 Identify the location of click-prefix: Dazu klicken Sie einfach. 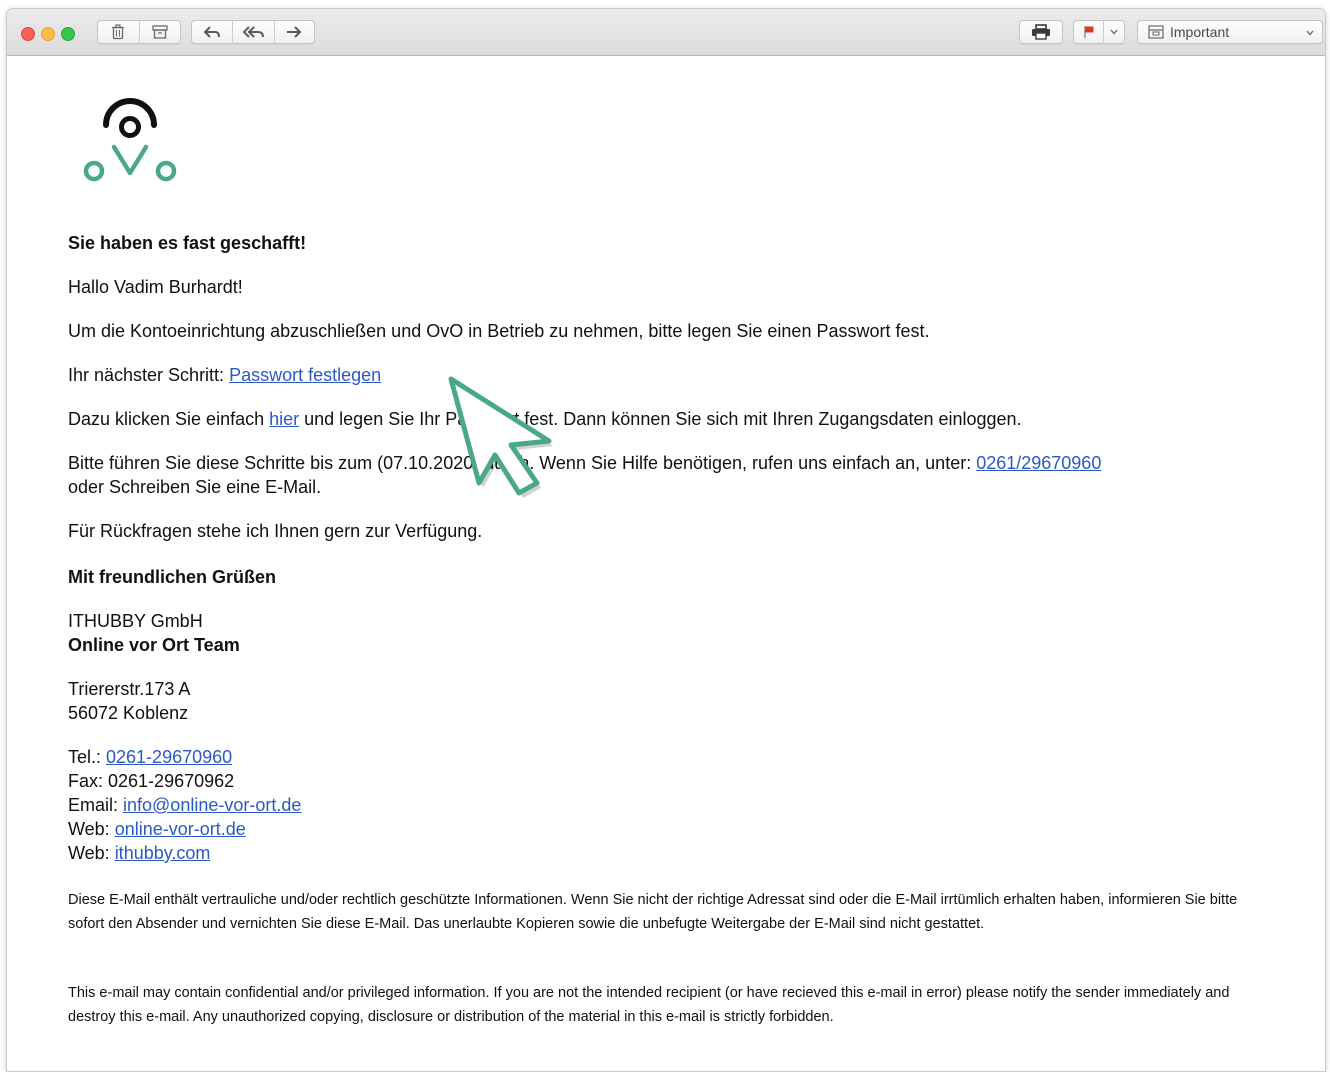
(169, 419).